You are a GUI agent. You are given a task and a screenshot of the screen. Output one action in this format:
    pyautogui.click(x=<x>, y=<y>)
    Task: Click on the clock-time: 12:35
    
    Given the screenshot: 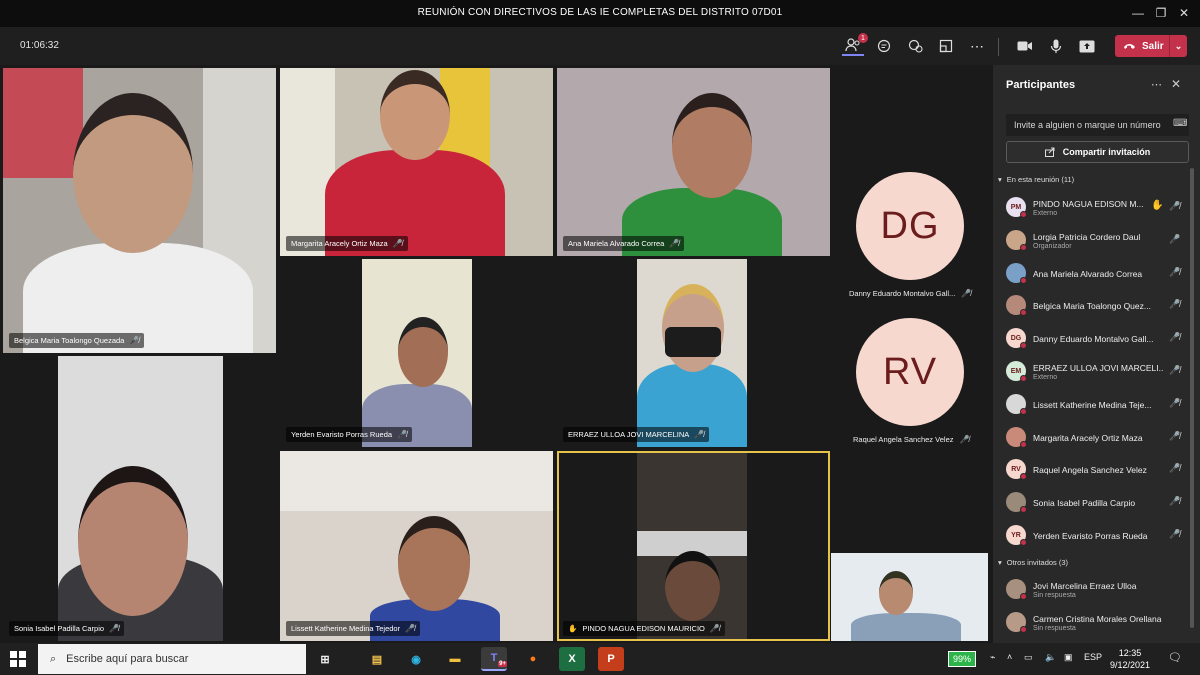 What is the action you would take?
    pyautogui.click(x=1130, y=653)
    